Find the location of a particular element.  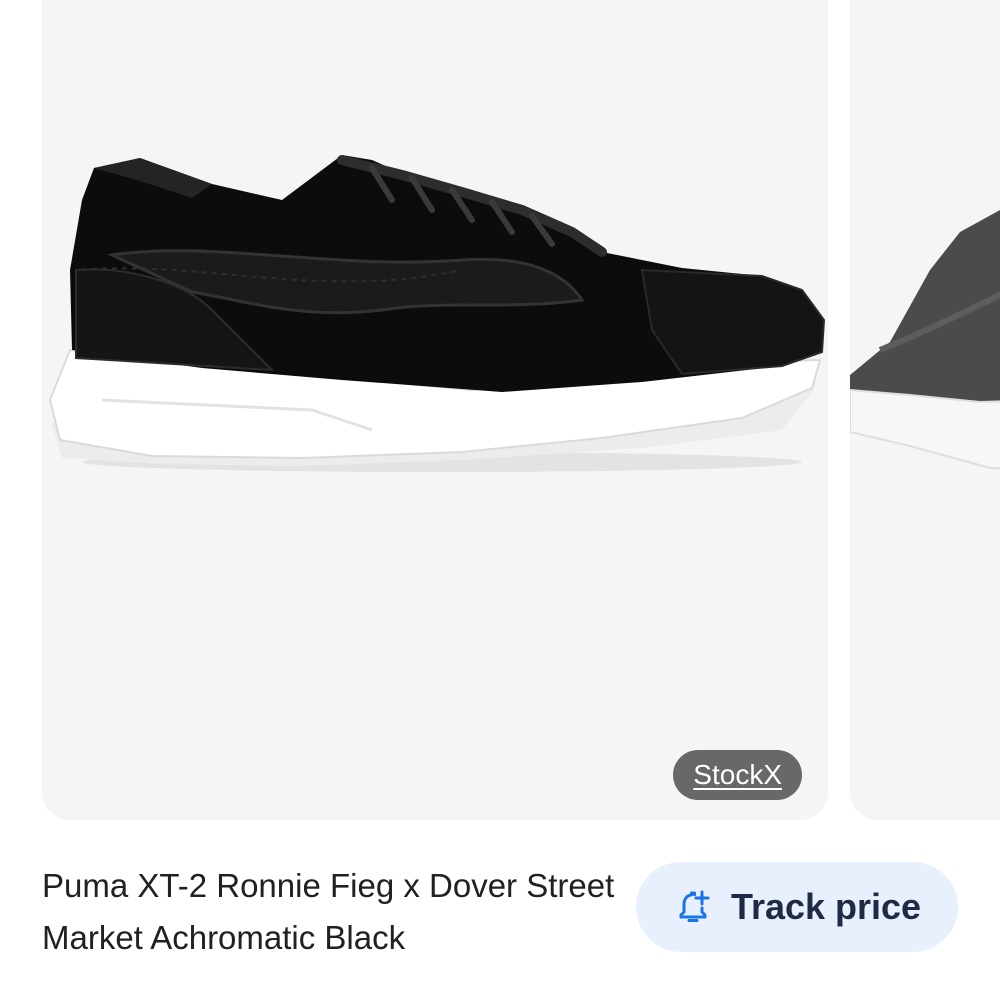

next-product-image is located at coordinates (925, 410).